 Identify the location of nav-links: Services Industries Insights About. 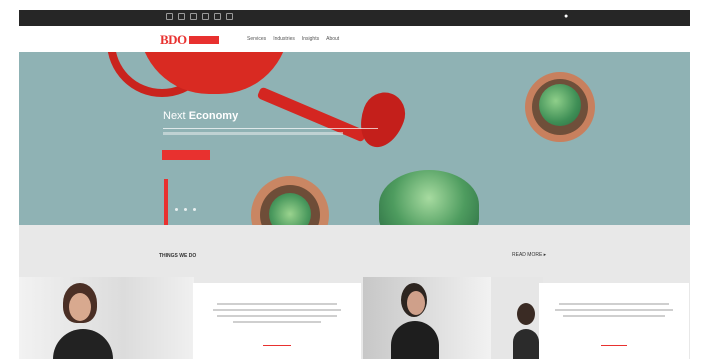
(293, 39).